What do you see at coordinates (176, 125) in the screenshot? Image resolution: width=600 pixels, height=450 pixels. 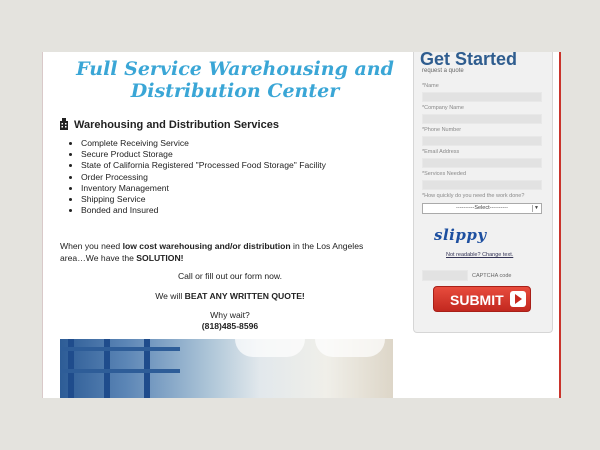 I see `section-heading-text: Warehousing and Distribution Services` at bounding box center [176, 125].